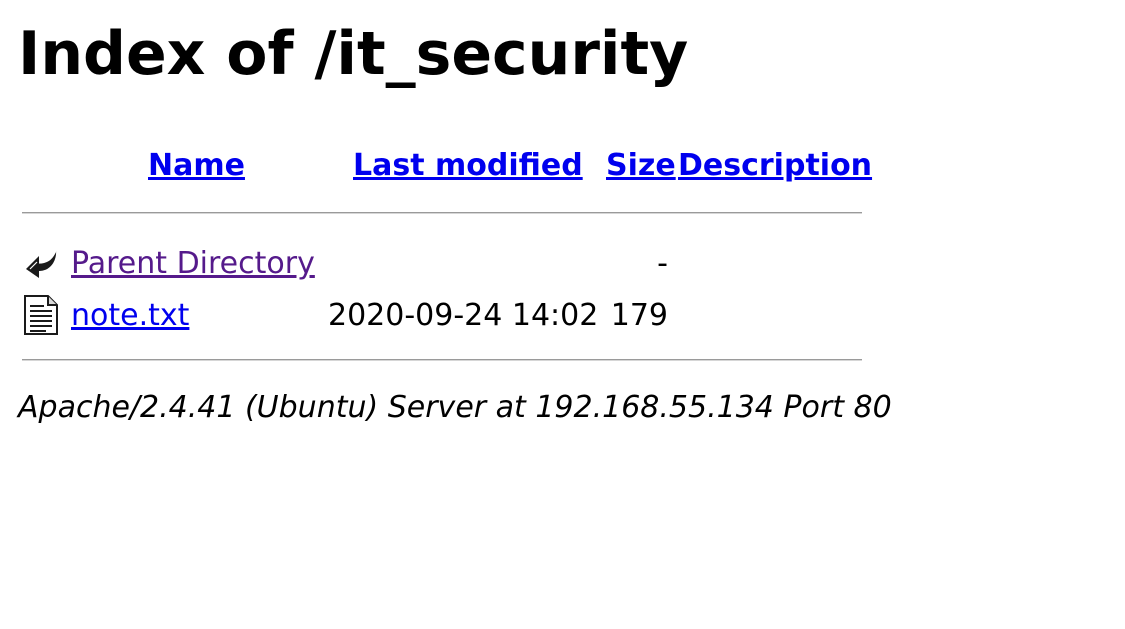 Image resolution: width=1125 pixels, height=629 pixels. I want to click on last-modified-cell: 2020-09-24 14:02, so click(463, 315).